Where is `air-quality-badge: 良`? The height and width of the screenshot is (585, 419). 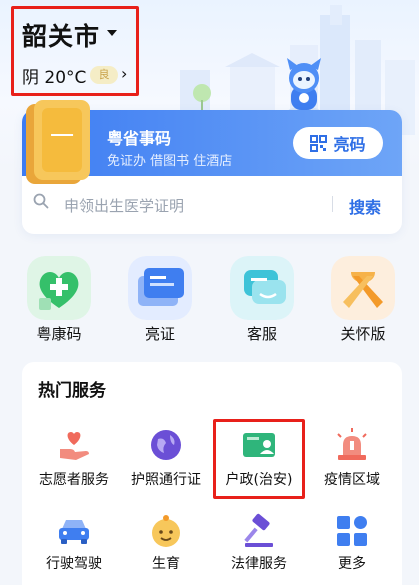 air-quality-badge: 良 is located at coordinates (104, 75).